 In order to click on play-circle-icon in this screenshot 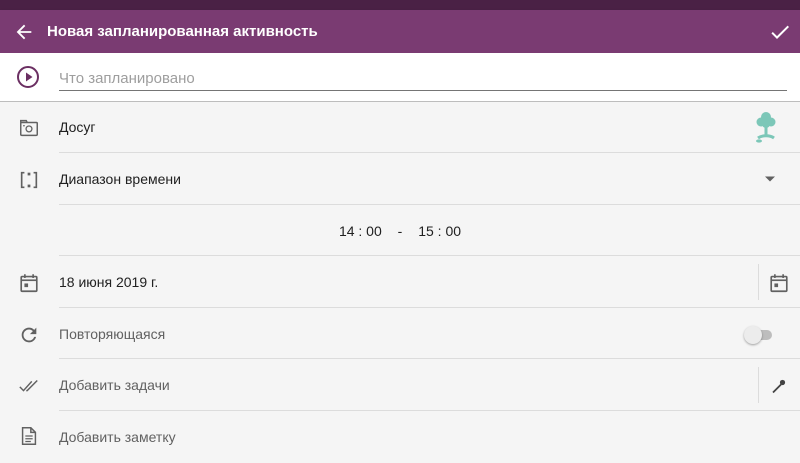, I will do `click(28, 77)`.